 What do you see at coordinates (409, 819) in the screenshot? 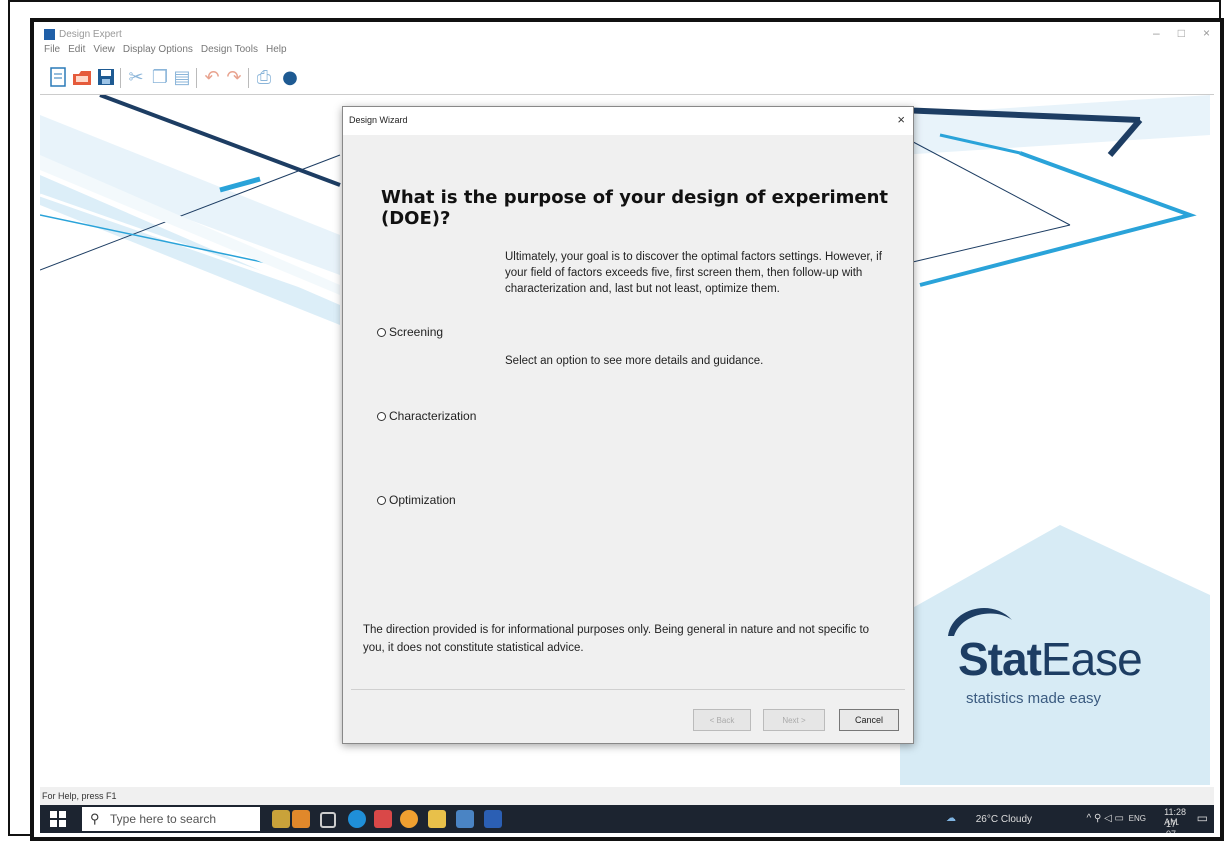
I see `chrome-browser-icon` at bounding box center [409, 819].